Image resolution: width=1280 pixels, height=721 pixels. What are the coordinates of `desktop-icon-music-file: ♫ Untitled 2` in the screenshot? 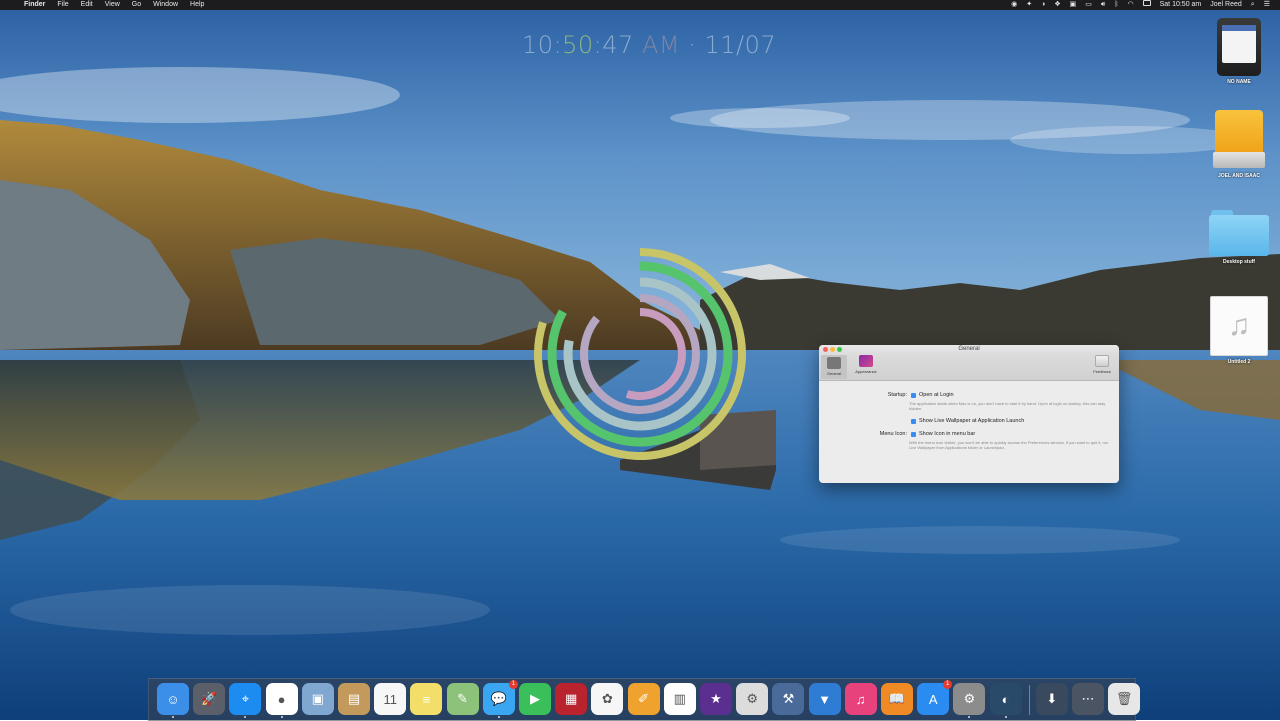 It's located at (1239, 330).